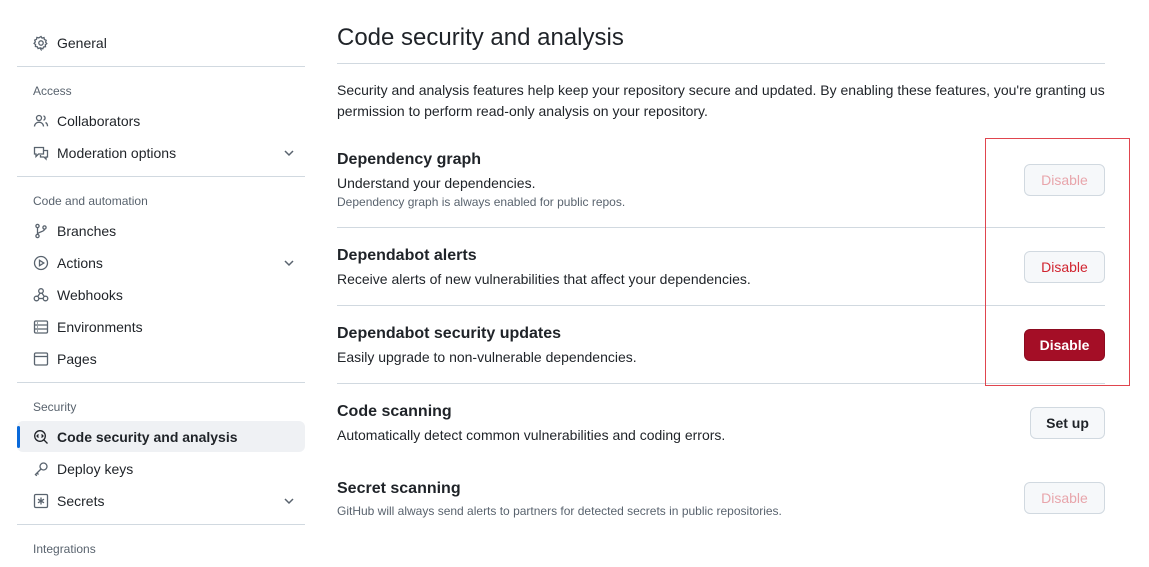 This screenshot has height=567, width=1149. I want to click on code-scanning-setup-button: Set up, so click(1067, 423).